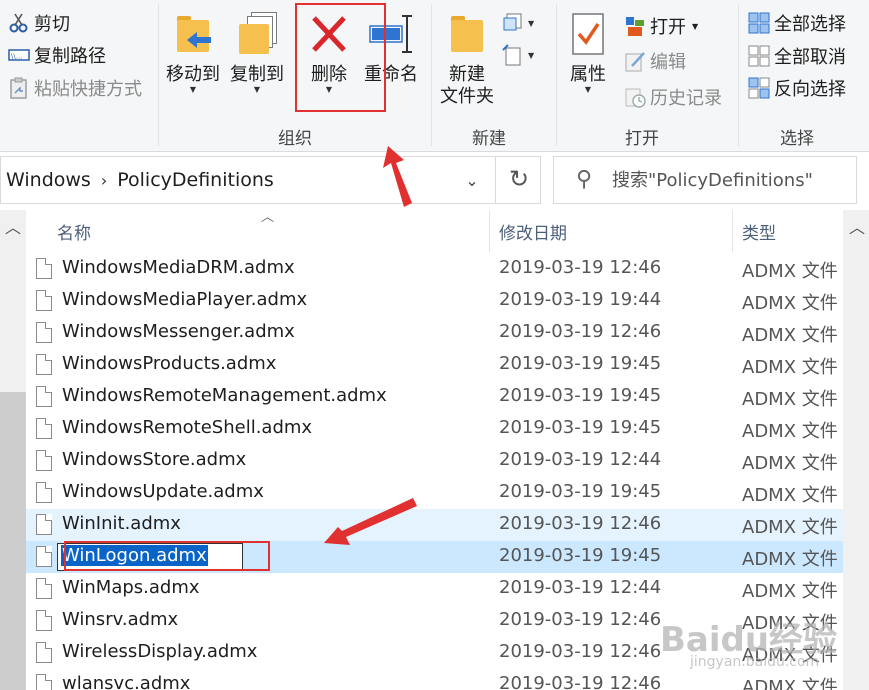 This screenshot has width=869, height=690. Describe the element at coordinates (370, 521) in the screenshot. I see `arrow-to-file` at that location.